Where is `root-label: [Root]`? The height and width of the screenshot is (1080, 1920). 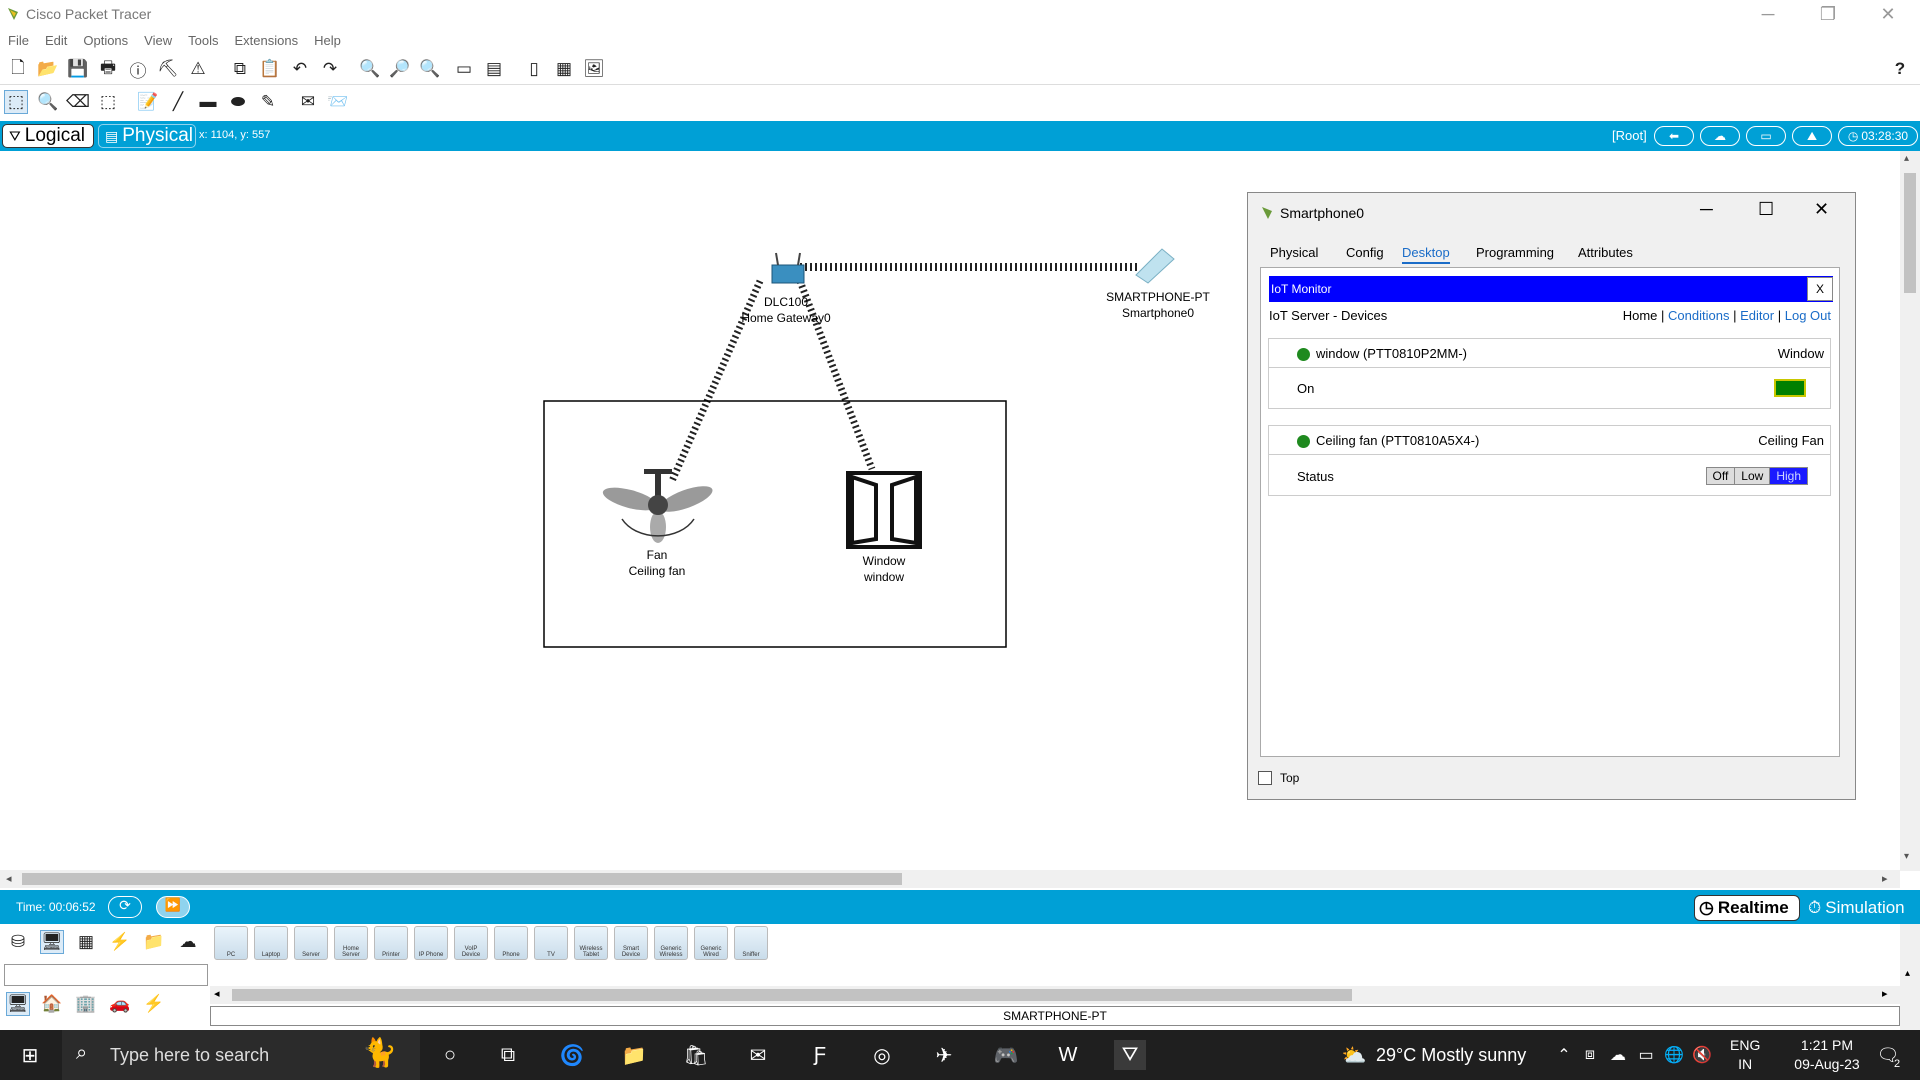
root-label: [Root] is located at coordinates (1629, 135).